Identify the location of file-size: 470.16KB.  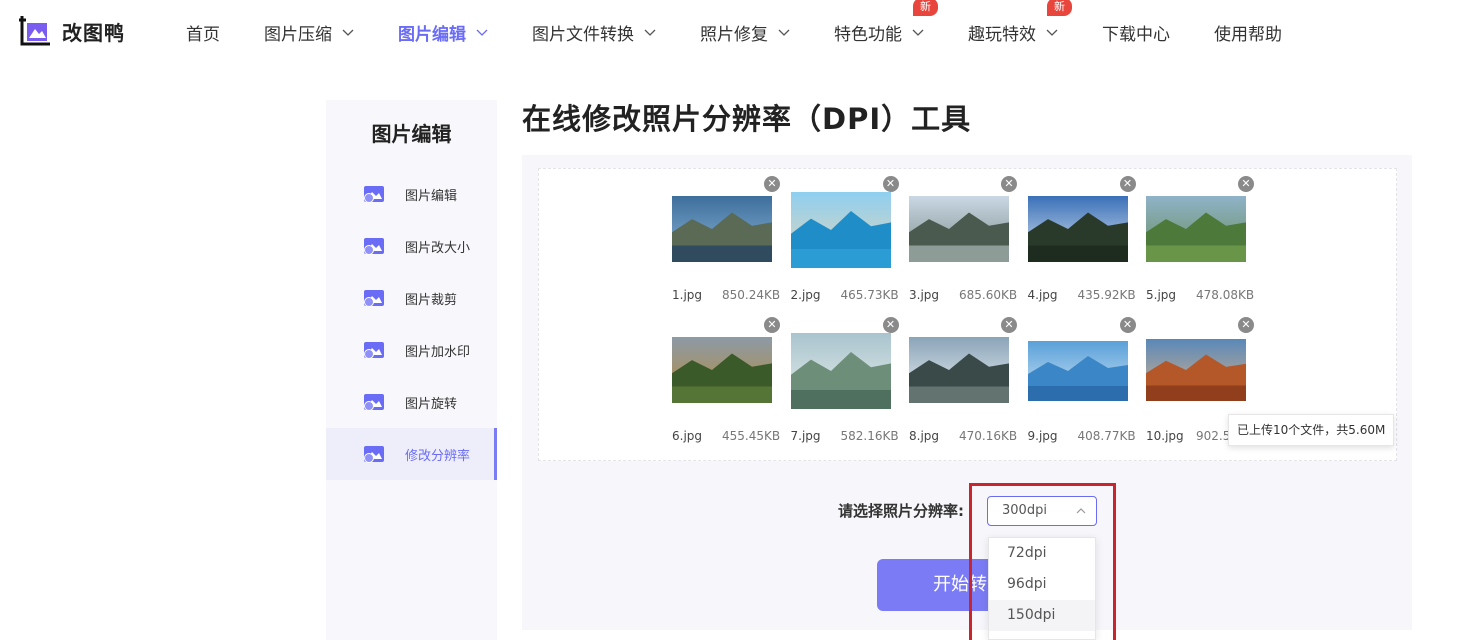
(988, 436).